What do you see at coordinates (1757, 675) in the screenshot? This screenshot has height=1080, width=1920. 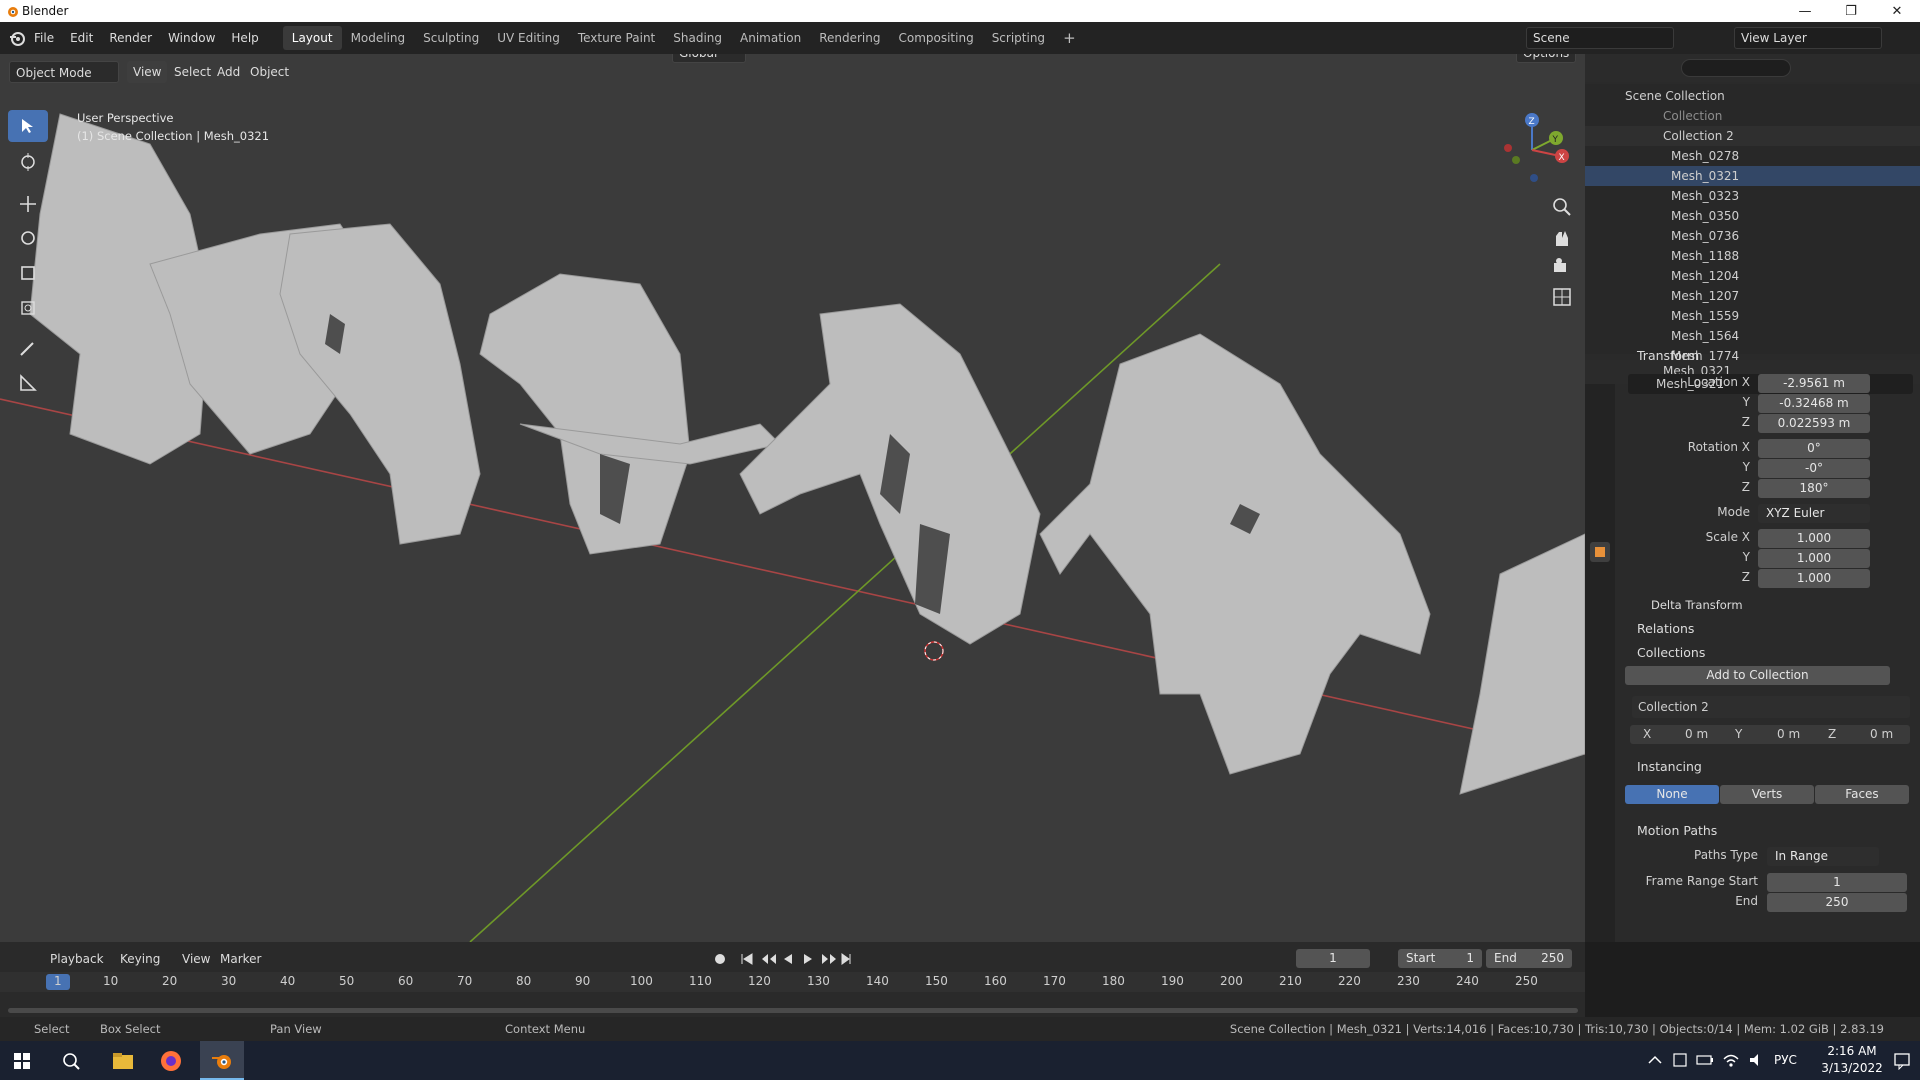 I see `add-to-collection-button: Add to Collection` at bounding box center [1757, 675].